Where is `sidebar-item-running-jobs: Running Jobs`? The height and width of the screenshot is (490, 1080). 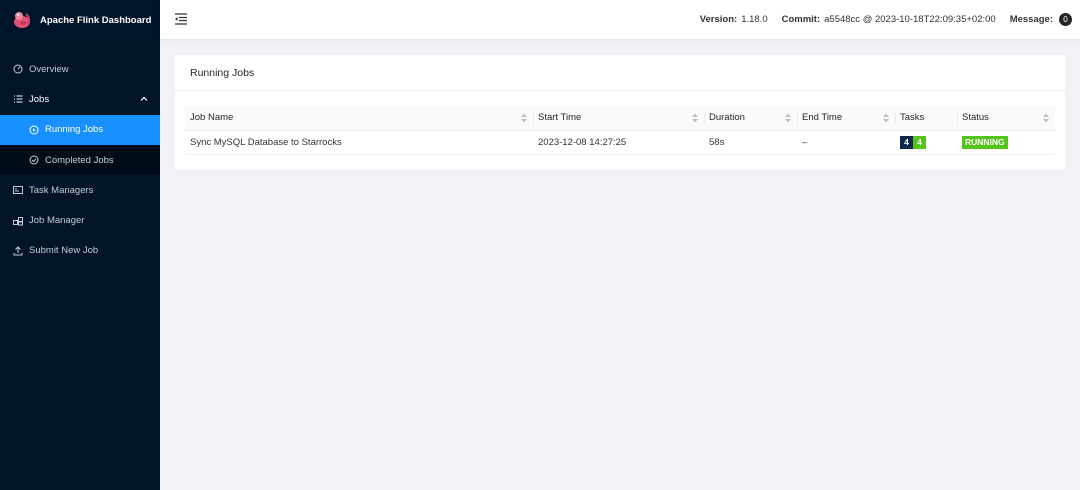
sidebar-item-running-jobs: Running Jobs is located at coordinates (80, 129).